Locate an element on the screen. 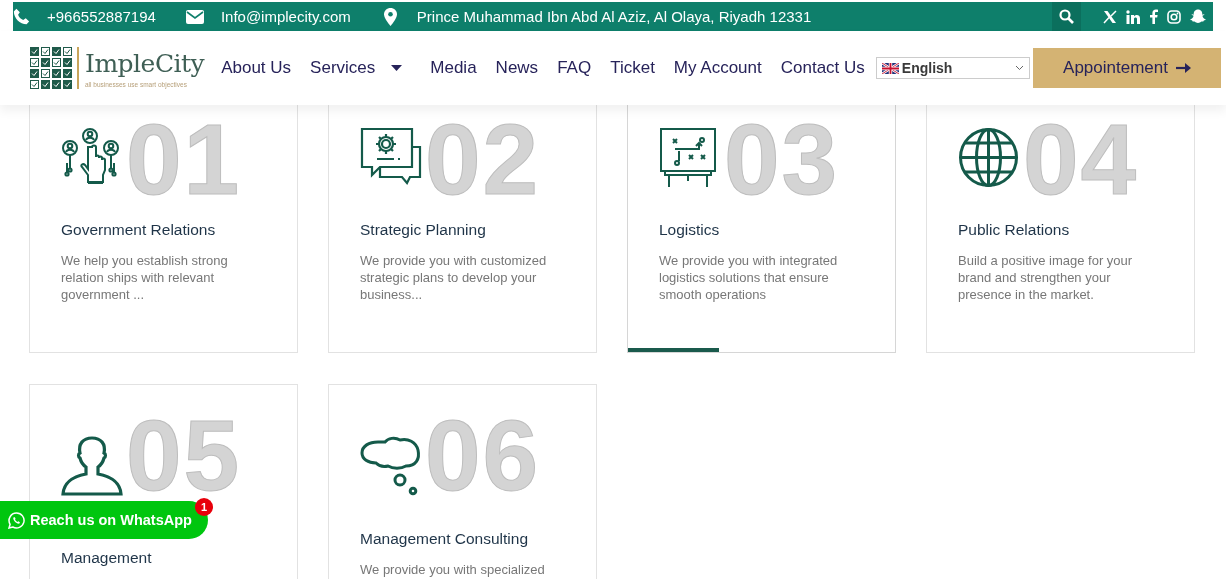 Image resolution: width=1226 pixels, height=579 pixels. card-number: 06 is located at coordinates (483, 455).